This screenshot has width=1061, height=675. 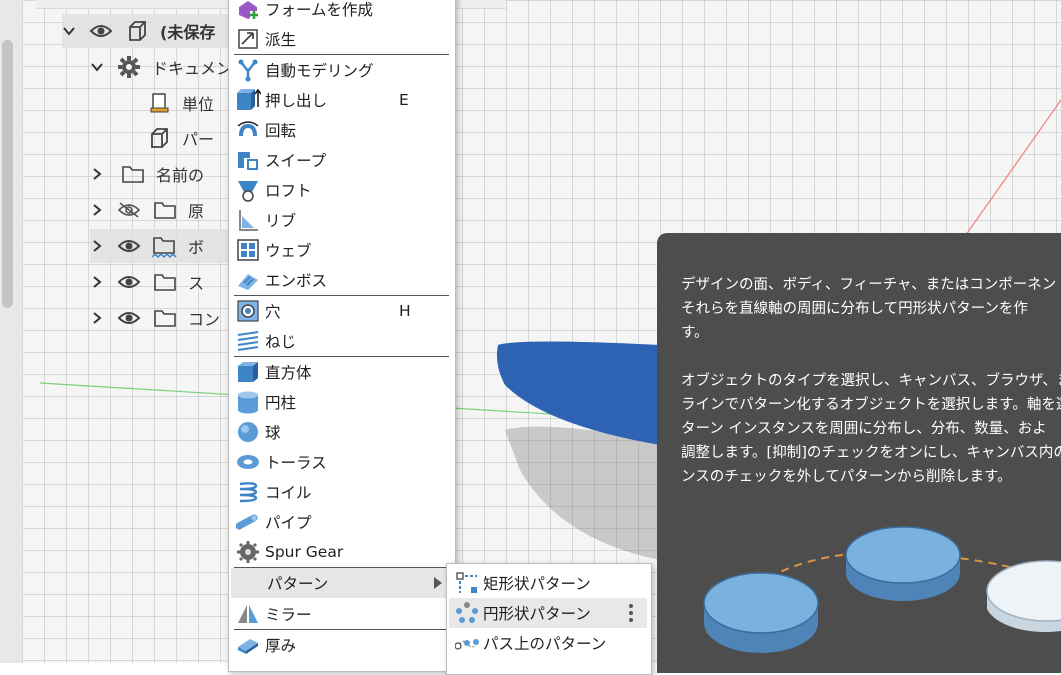 I want to click on scrollbar-thumb, so click(x=7, y=174).